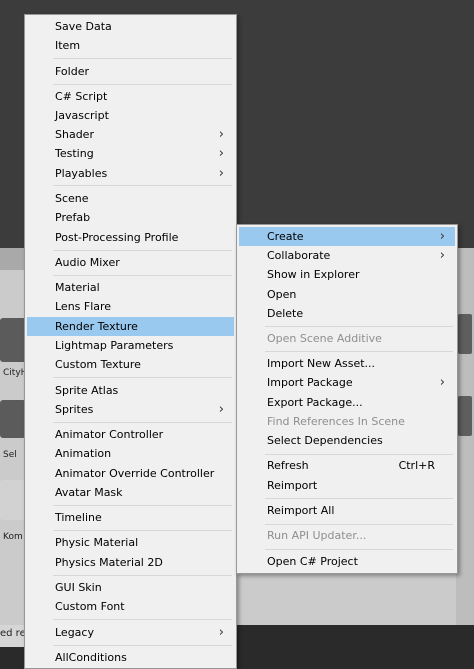  Describe the element at coordinates (347, 236) in the screenshot. I see `menu-item-create: Create ›` at that location.